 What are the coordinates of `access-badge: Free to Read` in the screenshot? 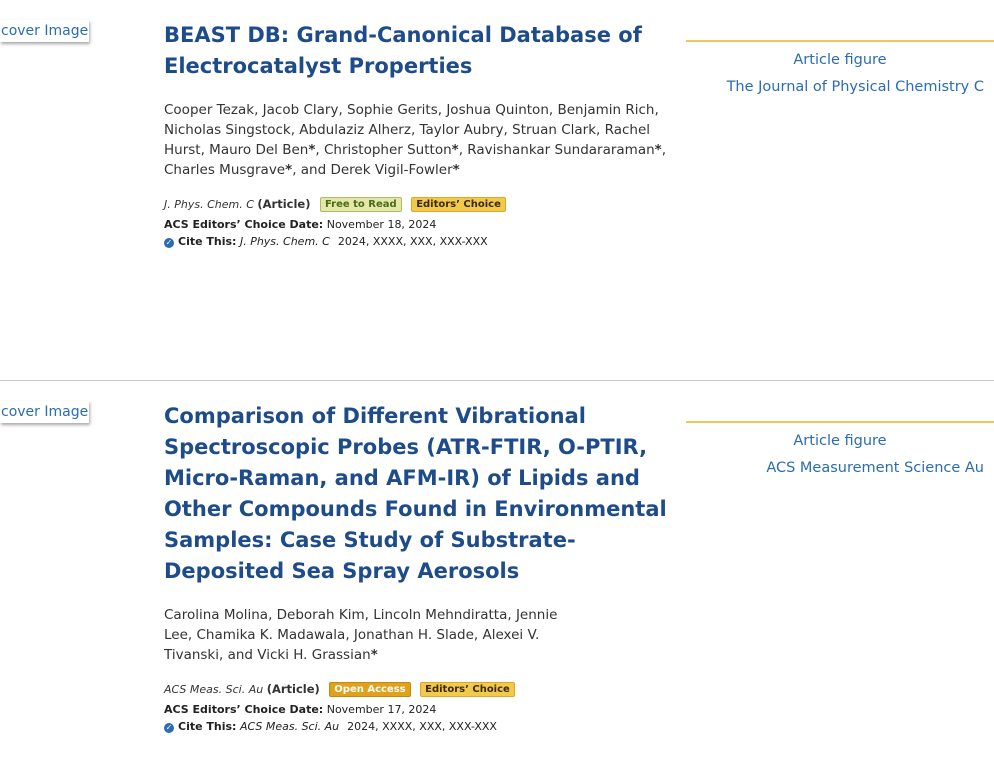 It's located at (360, 204).